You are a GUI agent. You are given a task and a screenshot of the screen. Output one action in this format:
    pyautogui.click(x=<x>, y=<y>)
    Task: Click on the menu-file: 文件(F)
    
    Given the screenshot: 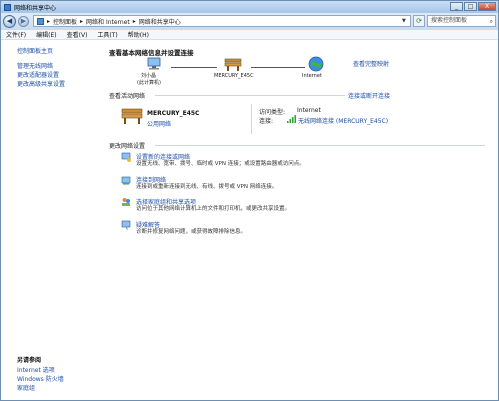 What is the action you would take?
    pyautogui.click(x=16, y=34)
    